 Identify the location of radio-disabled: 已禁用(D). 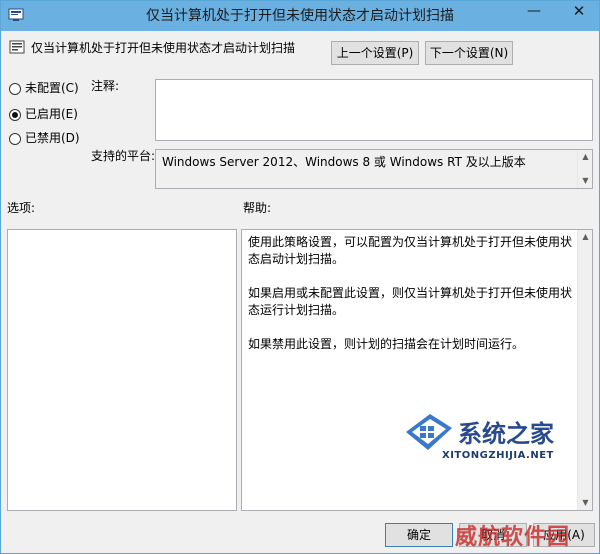
(44, 138).